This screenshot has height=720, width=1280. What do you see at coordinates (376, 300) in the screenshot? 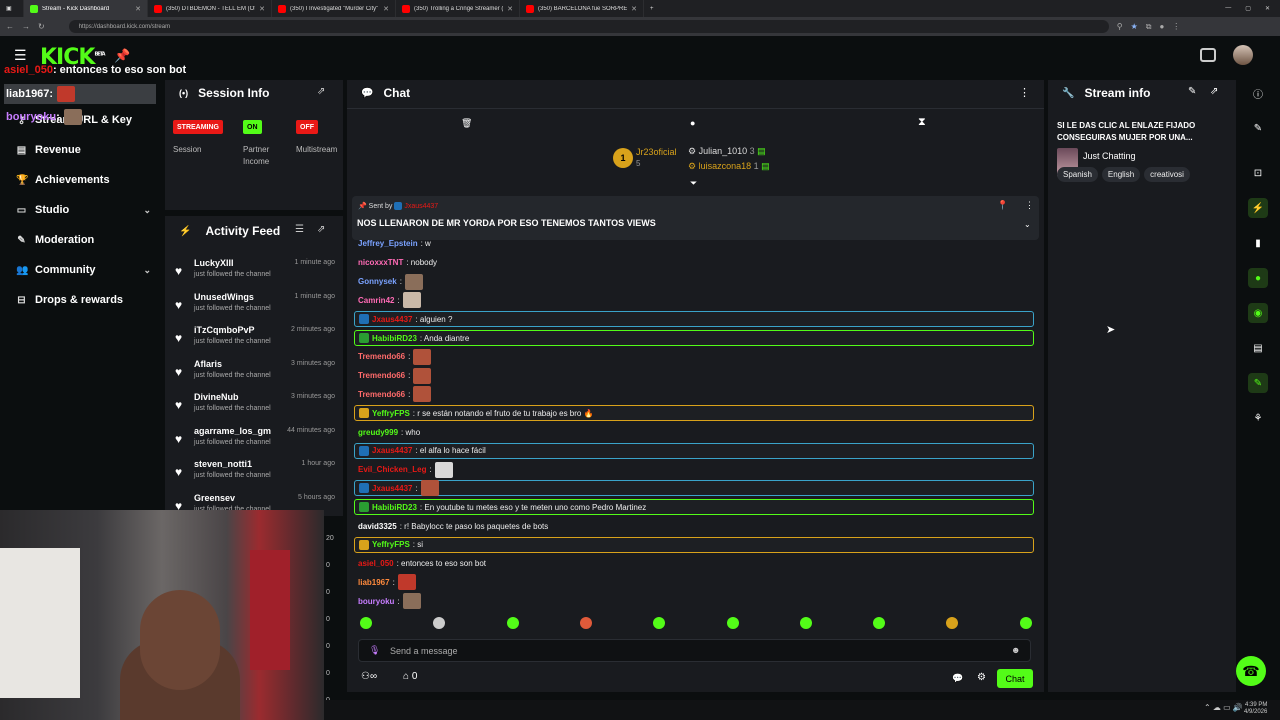
I see `chat-username: Camrin42` at bounding box center [376, 300].